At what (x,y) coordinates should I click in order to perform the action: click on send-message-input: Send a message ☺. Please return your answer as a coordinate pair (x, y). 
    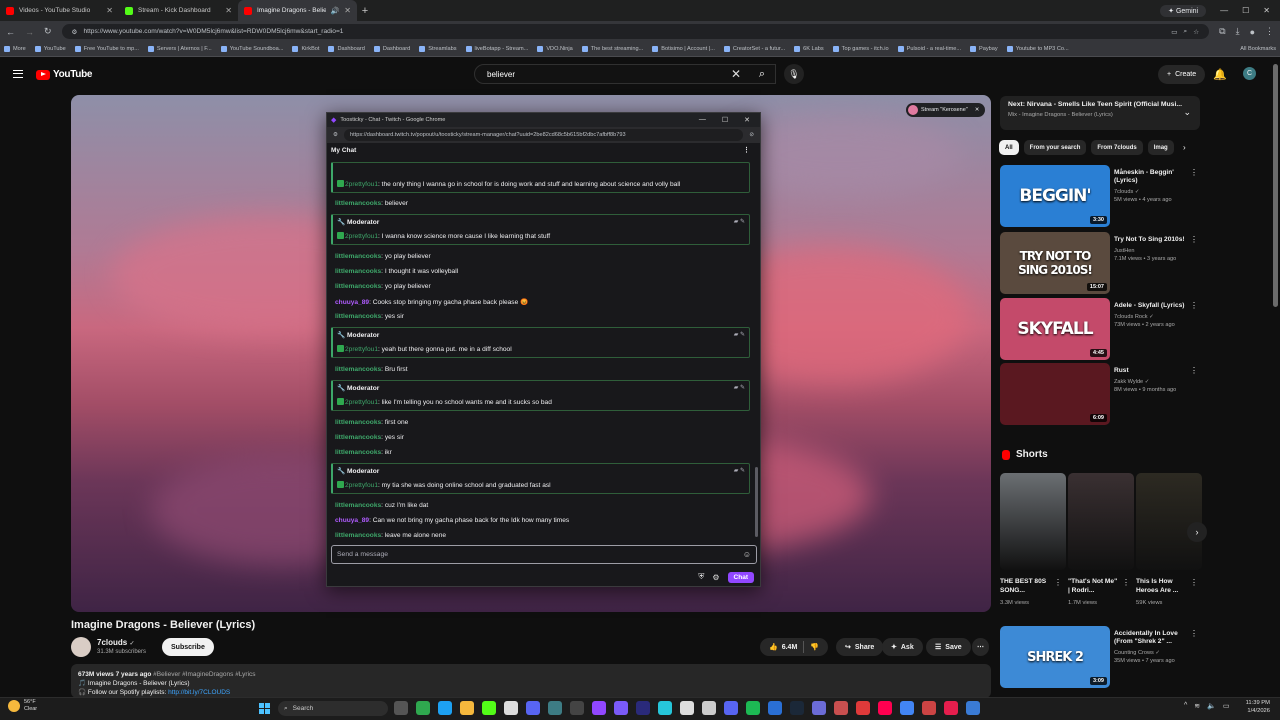
    Looking at the image, I should click on (544, 554).